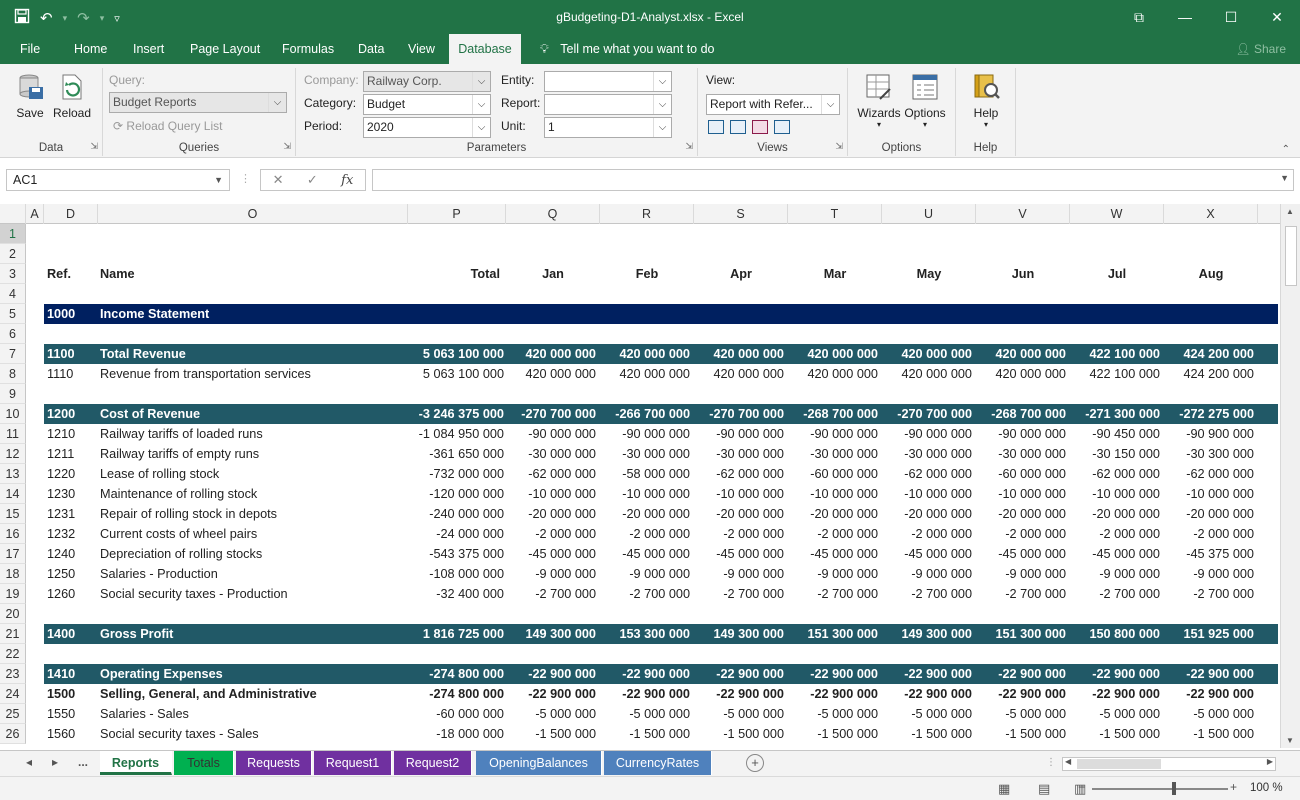  What do you see at coordinates (1174, 788) in the screenshot?
I see `zoom-slider-thumb` at bounding box center [1174, 788].